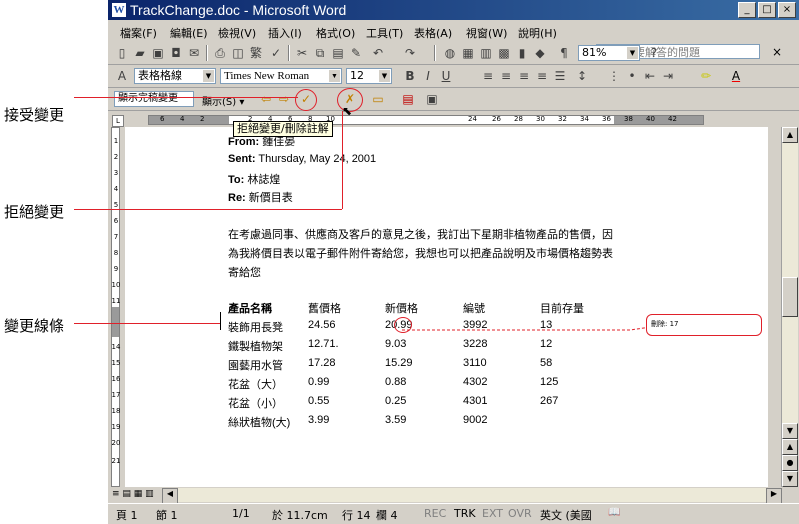  I want to click on menu-insert: 插入(I), so click(285, 33).